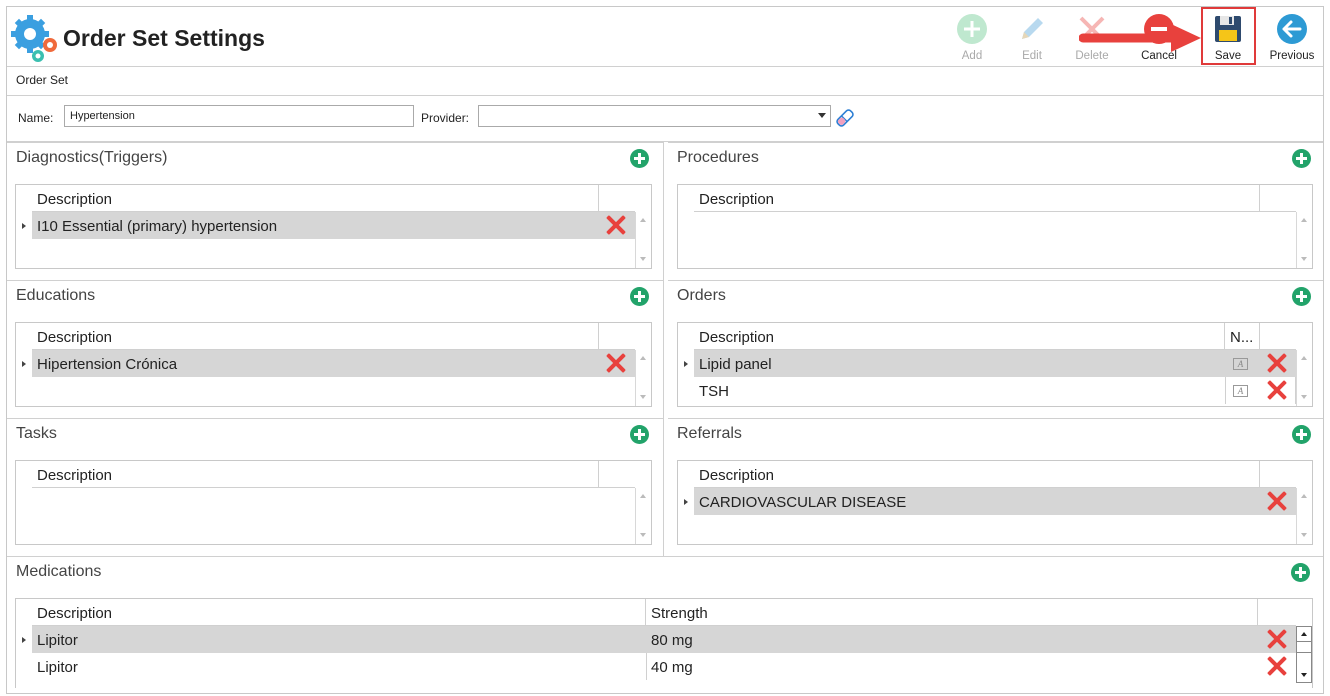  I want to click on add-referral-icon, so click(1301, 434).